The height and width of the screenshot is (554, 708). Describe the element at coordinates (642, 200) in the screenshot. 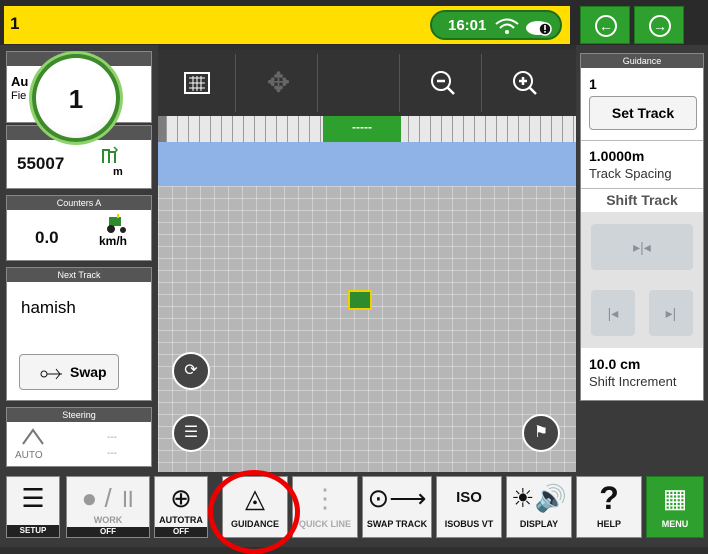

I see `shift-track-label: Shift Track` at that location.